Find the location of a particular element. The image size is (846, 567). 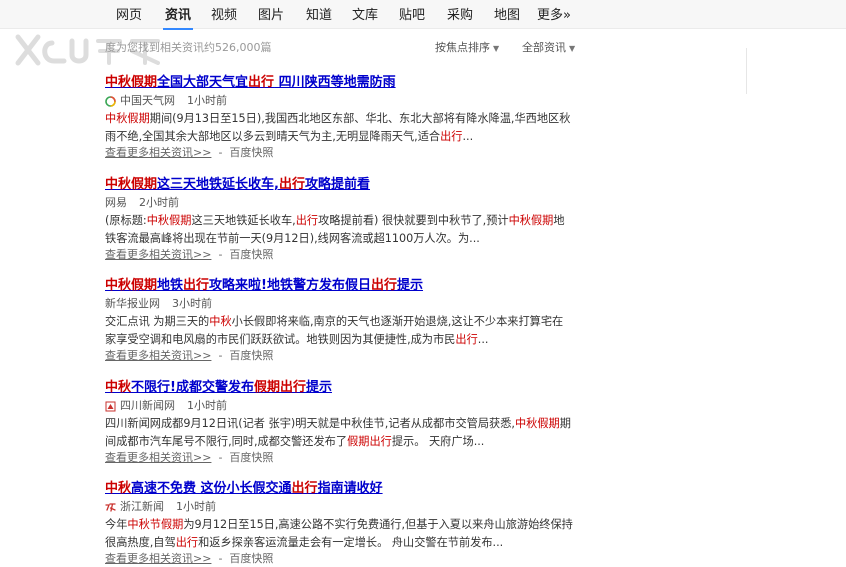

highlight-keyword: 假期出行 is located at coordinates (279, 387).